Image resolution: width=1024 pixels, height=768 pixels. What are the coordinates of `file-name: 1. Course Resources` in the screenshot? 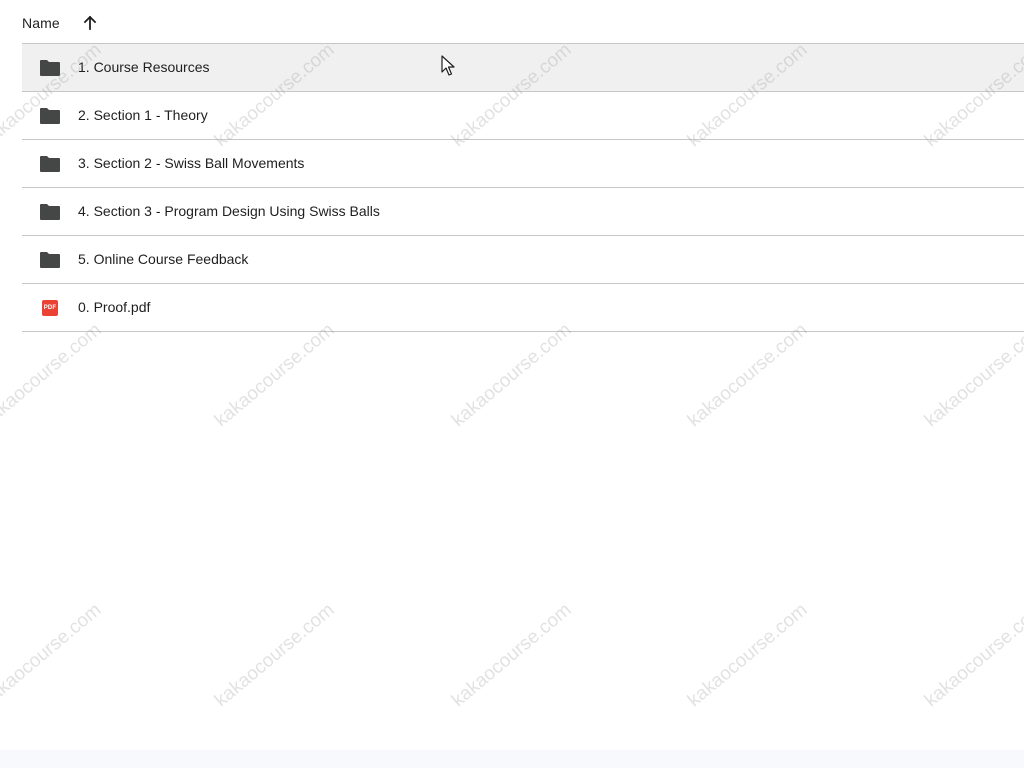 It's located at (144, 67).